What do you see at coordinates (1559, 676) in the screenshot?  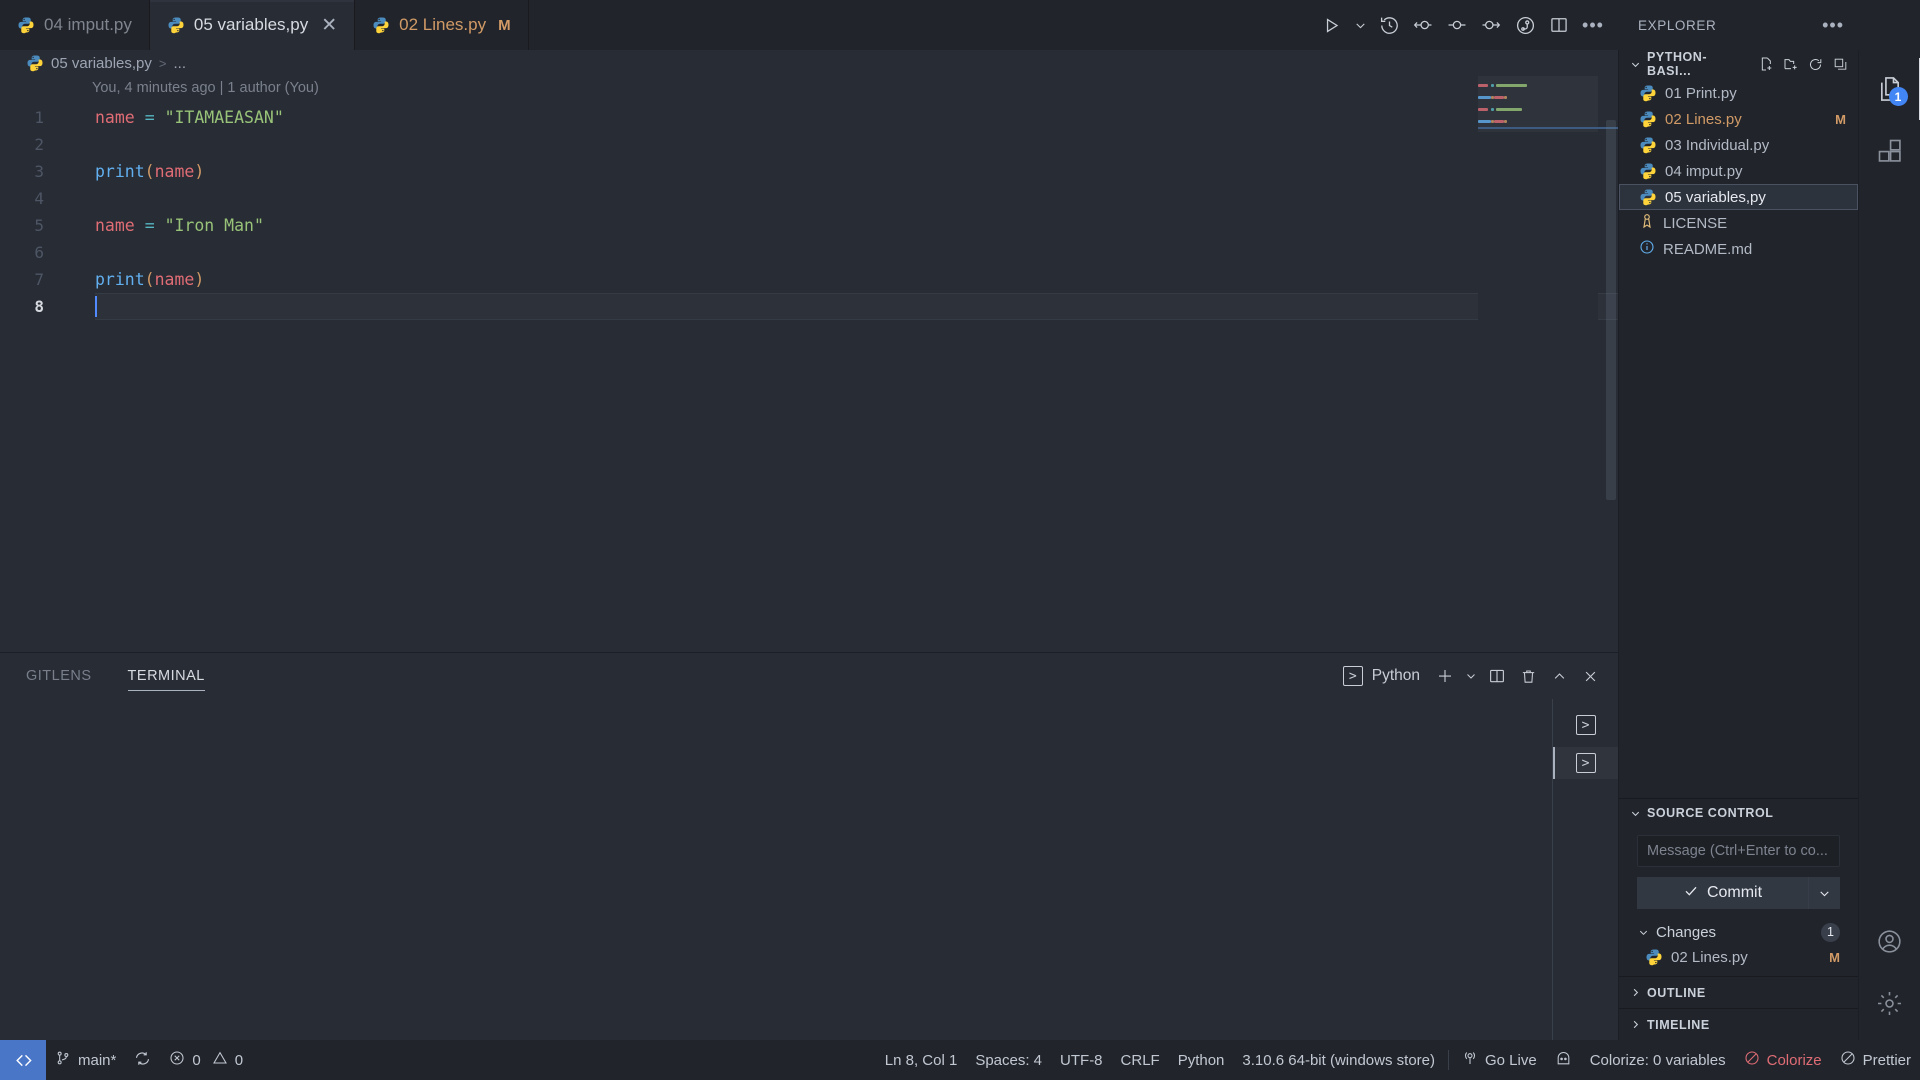 I see `maximize-panel-button` at bounding box center [1559, 676].